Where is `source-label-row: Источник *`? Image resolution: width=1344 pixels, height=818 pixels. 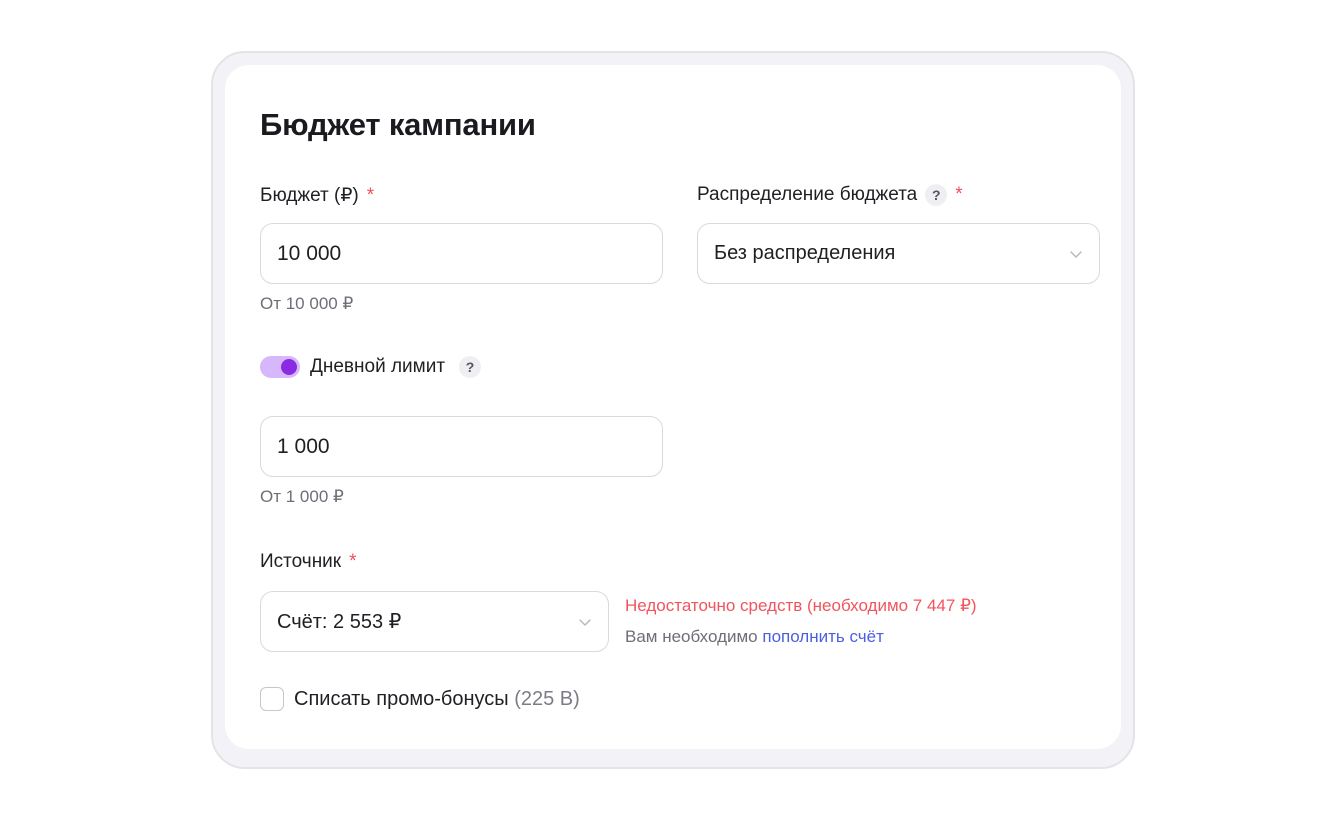 source-label-row: Источник * is located at coordinates (308, 562).